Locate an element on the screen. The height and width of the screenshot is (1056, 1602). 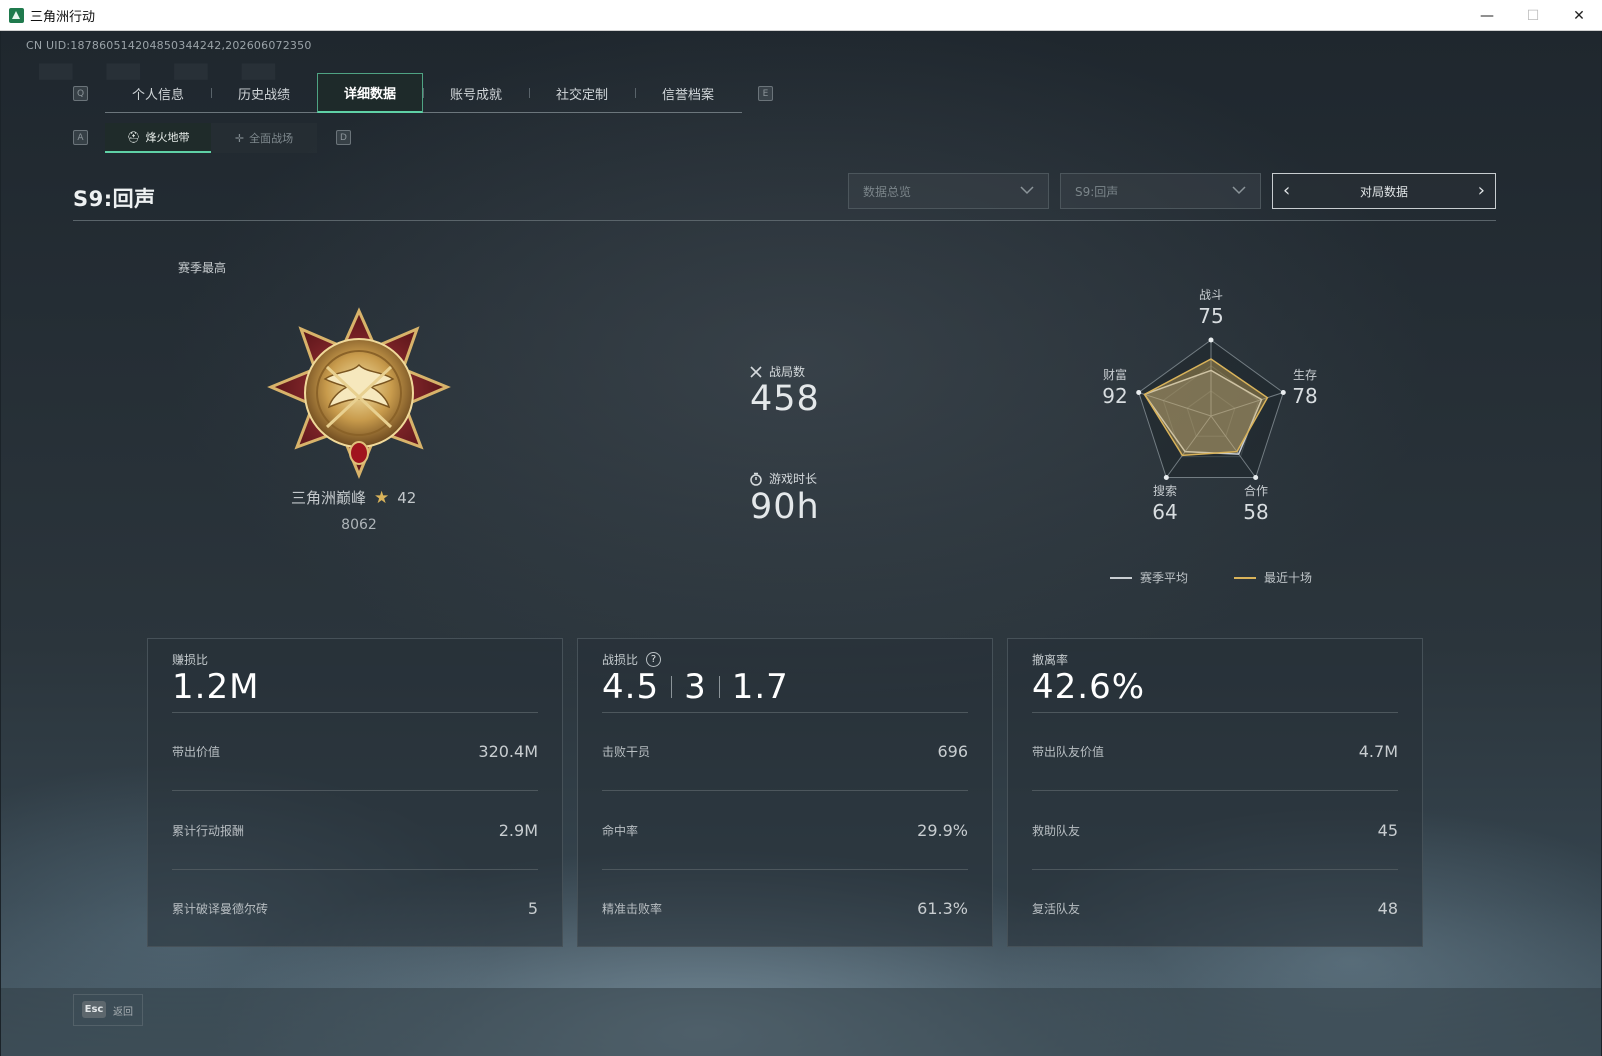
card-row-value: 61.3% is located at coordinates (942, 908).